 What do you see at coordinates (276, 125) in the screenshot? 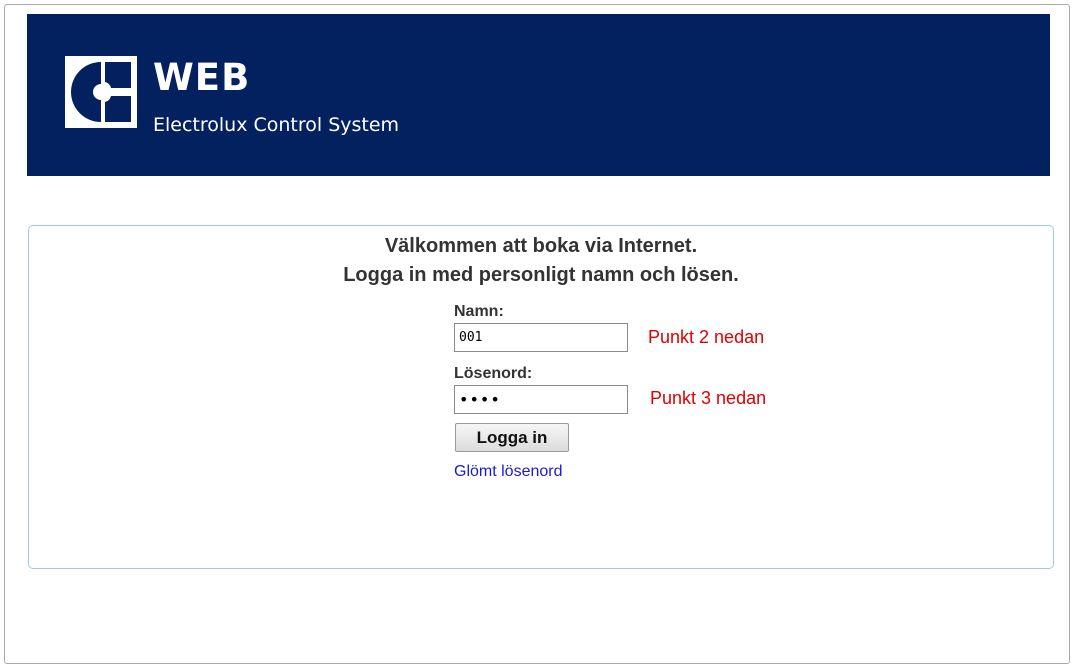
I see `brand-subtitle: Electrolux Control System` at bounding box center [276, 125].